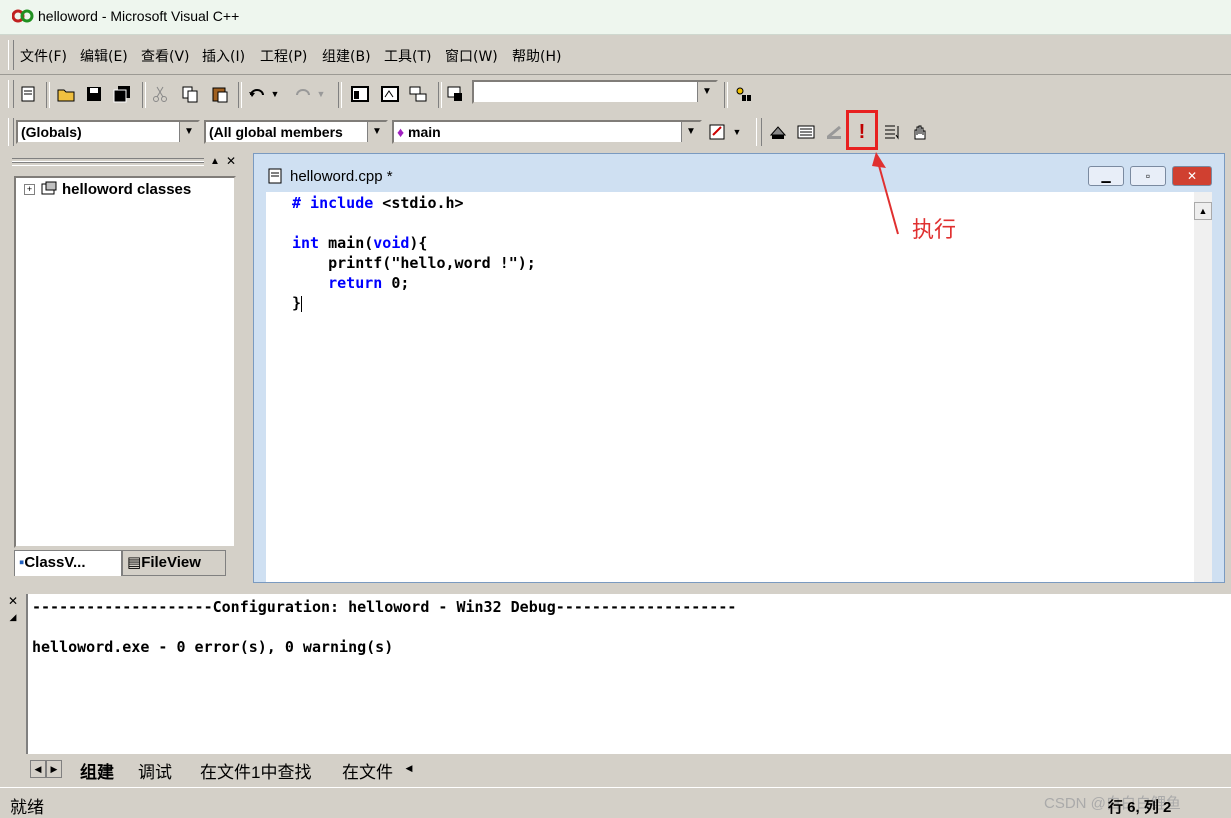  Describe the element at coordinates (414, 263) in the screenshot. I see `code-text: printf("hello,word !");` at that location.